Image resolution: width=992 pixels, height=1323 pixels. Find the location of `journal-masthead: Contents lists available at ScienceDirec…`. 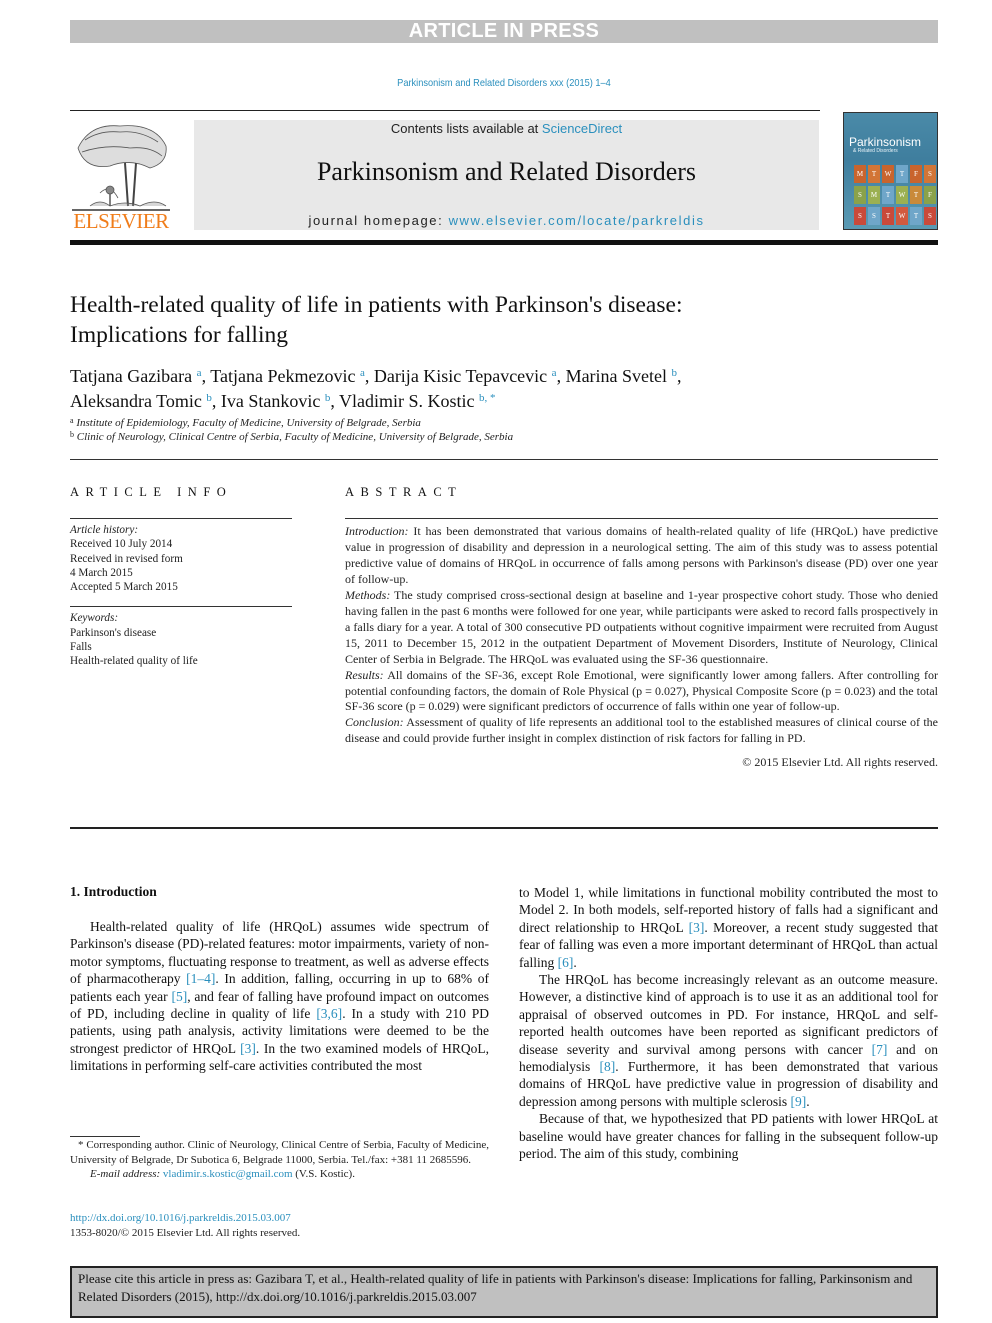

journal-masthead: Contents lists available at ScienceDirec… is located at coordinates (506, 175).